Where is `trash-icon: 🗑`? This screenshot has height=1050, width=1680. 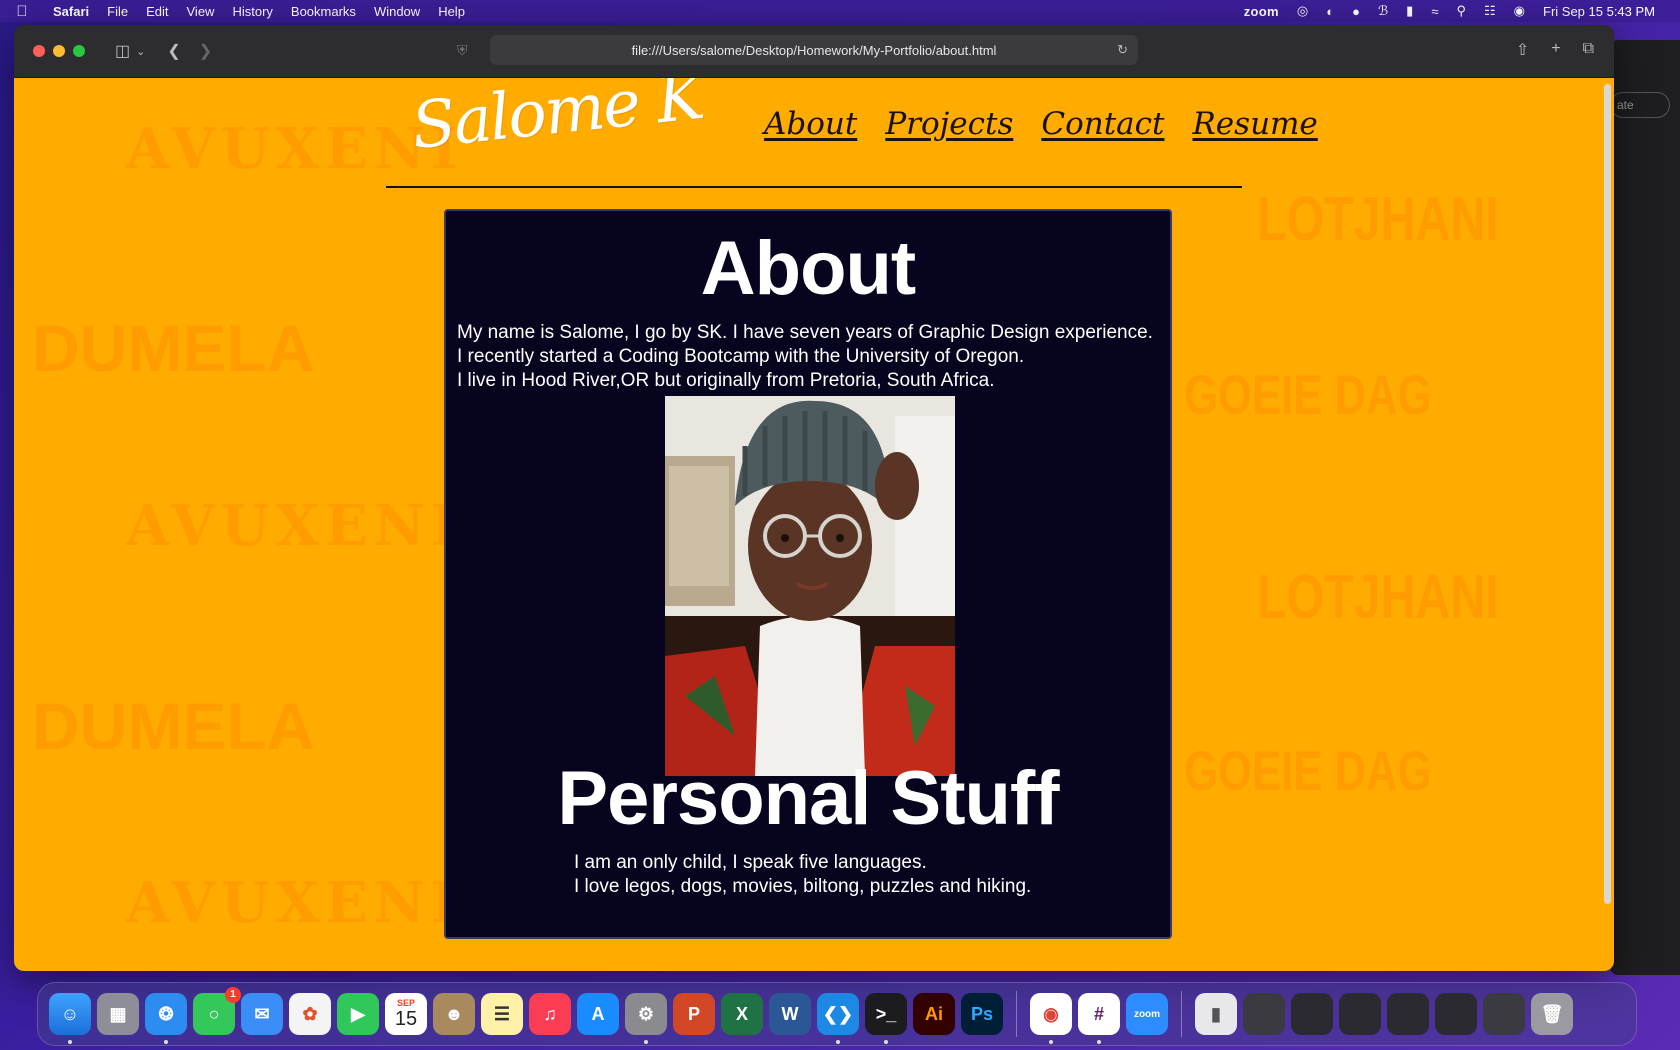 trash-icon: 🗑 is located at coordinates (1552, 1014).